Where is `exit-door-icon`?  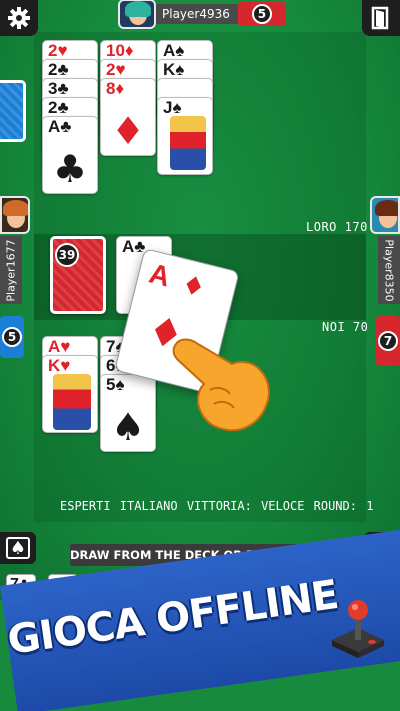 exit-door-icon is located at coordinates (380, 18).